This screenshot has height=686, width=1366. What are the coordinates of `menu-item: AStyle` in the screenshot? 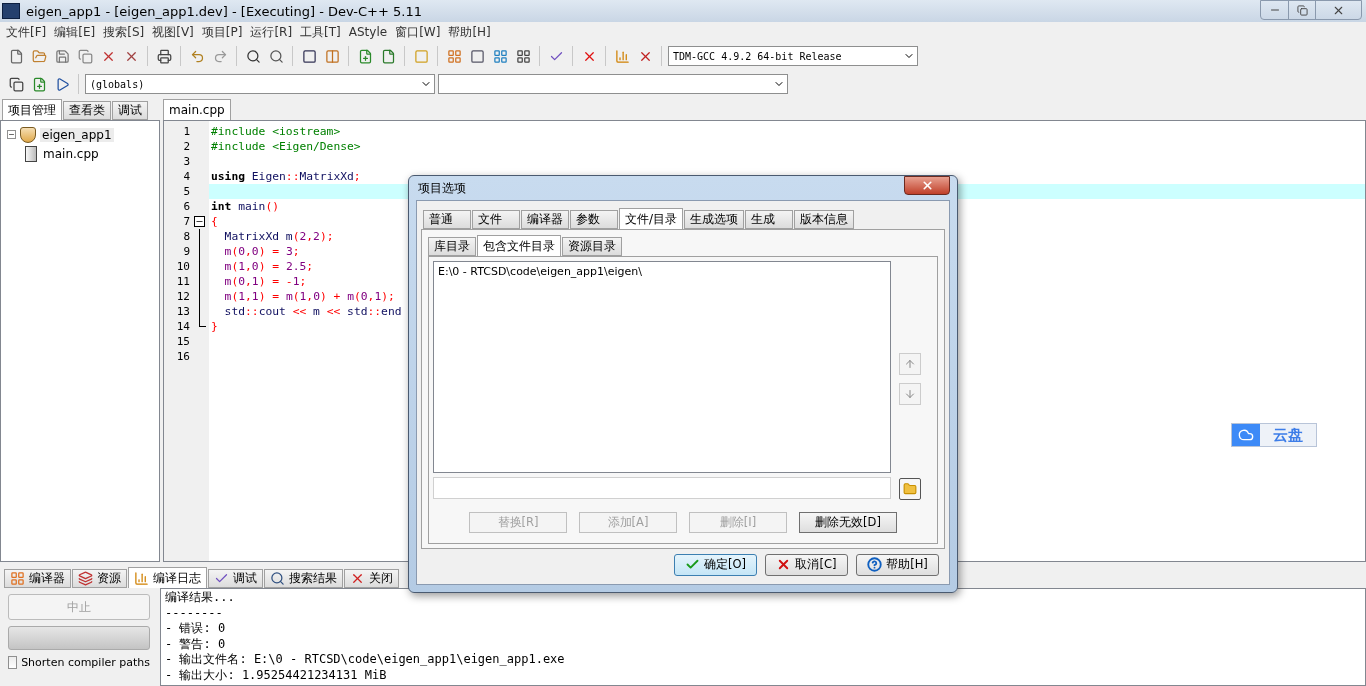 It's located at (370, 32).